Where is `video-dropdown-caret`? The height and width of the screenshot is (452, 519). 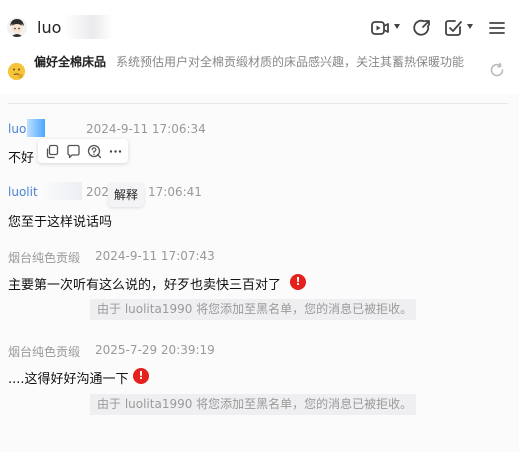
video-dropdown-caret is located at coordinates (397, 26).